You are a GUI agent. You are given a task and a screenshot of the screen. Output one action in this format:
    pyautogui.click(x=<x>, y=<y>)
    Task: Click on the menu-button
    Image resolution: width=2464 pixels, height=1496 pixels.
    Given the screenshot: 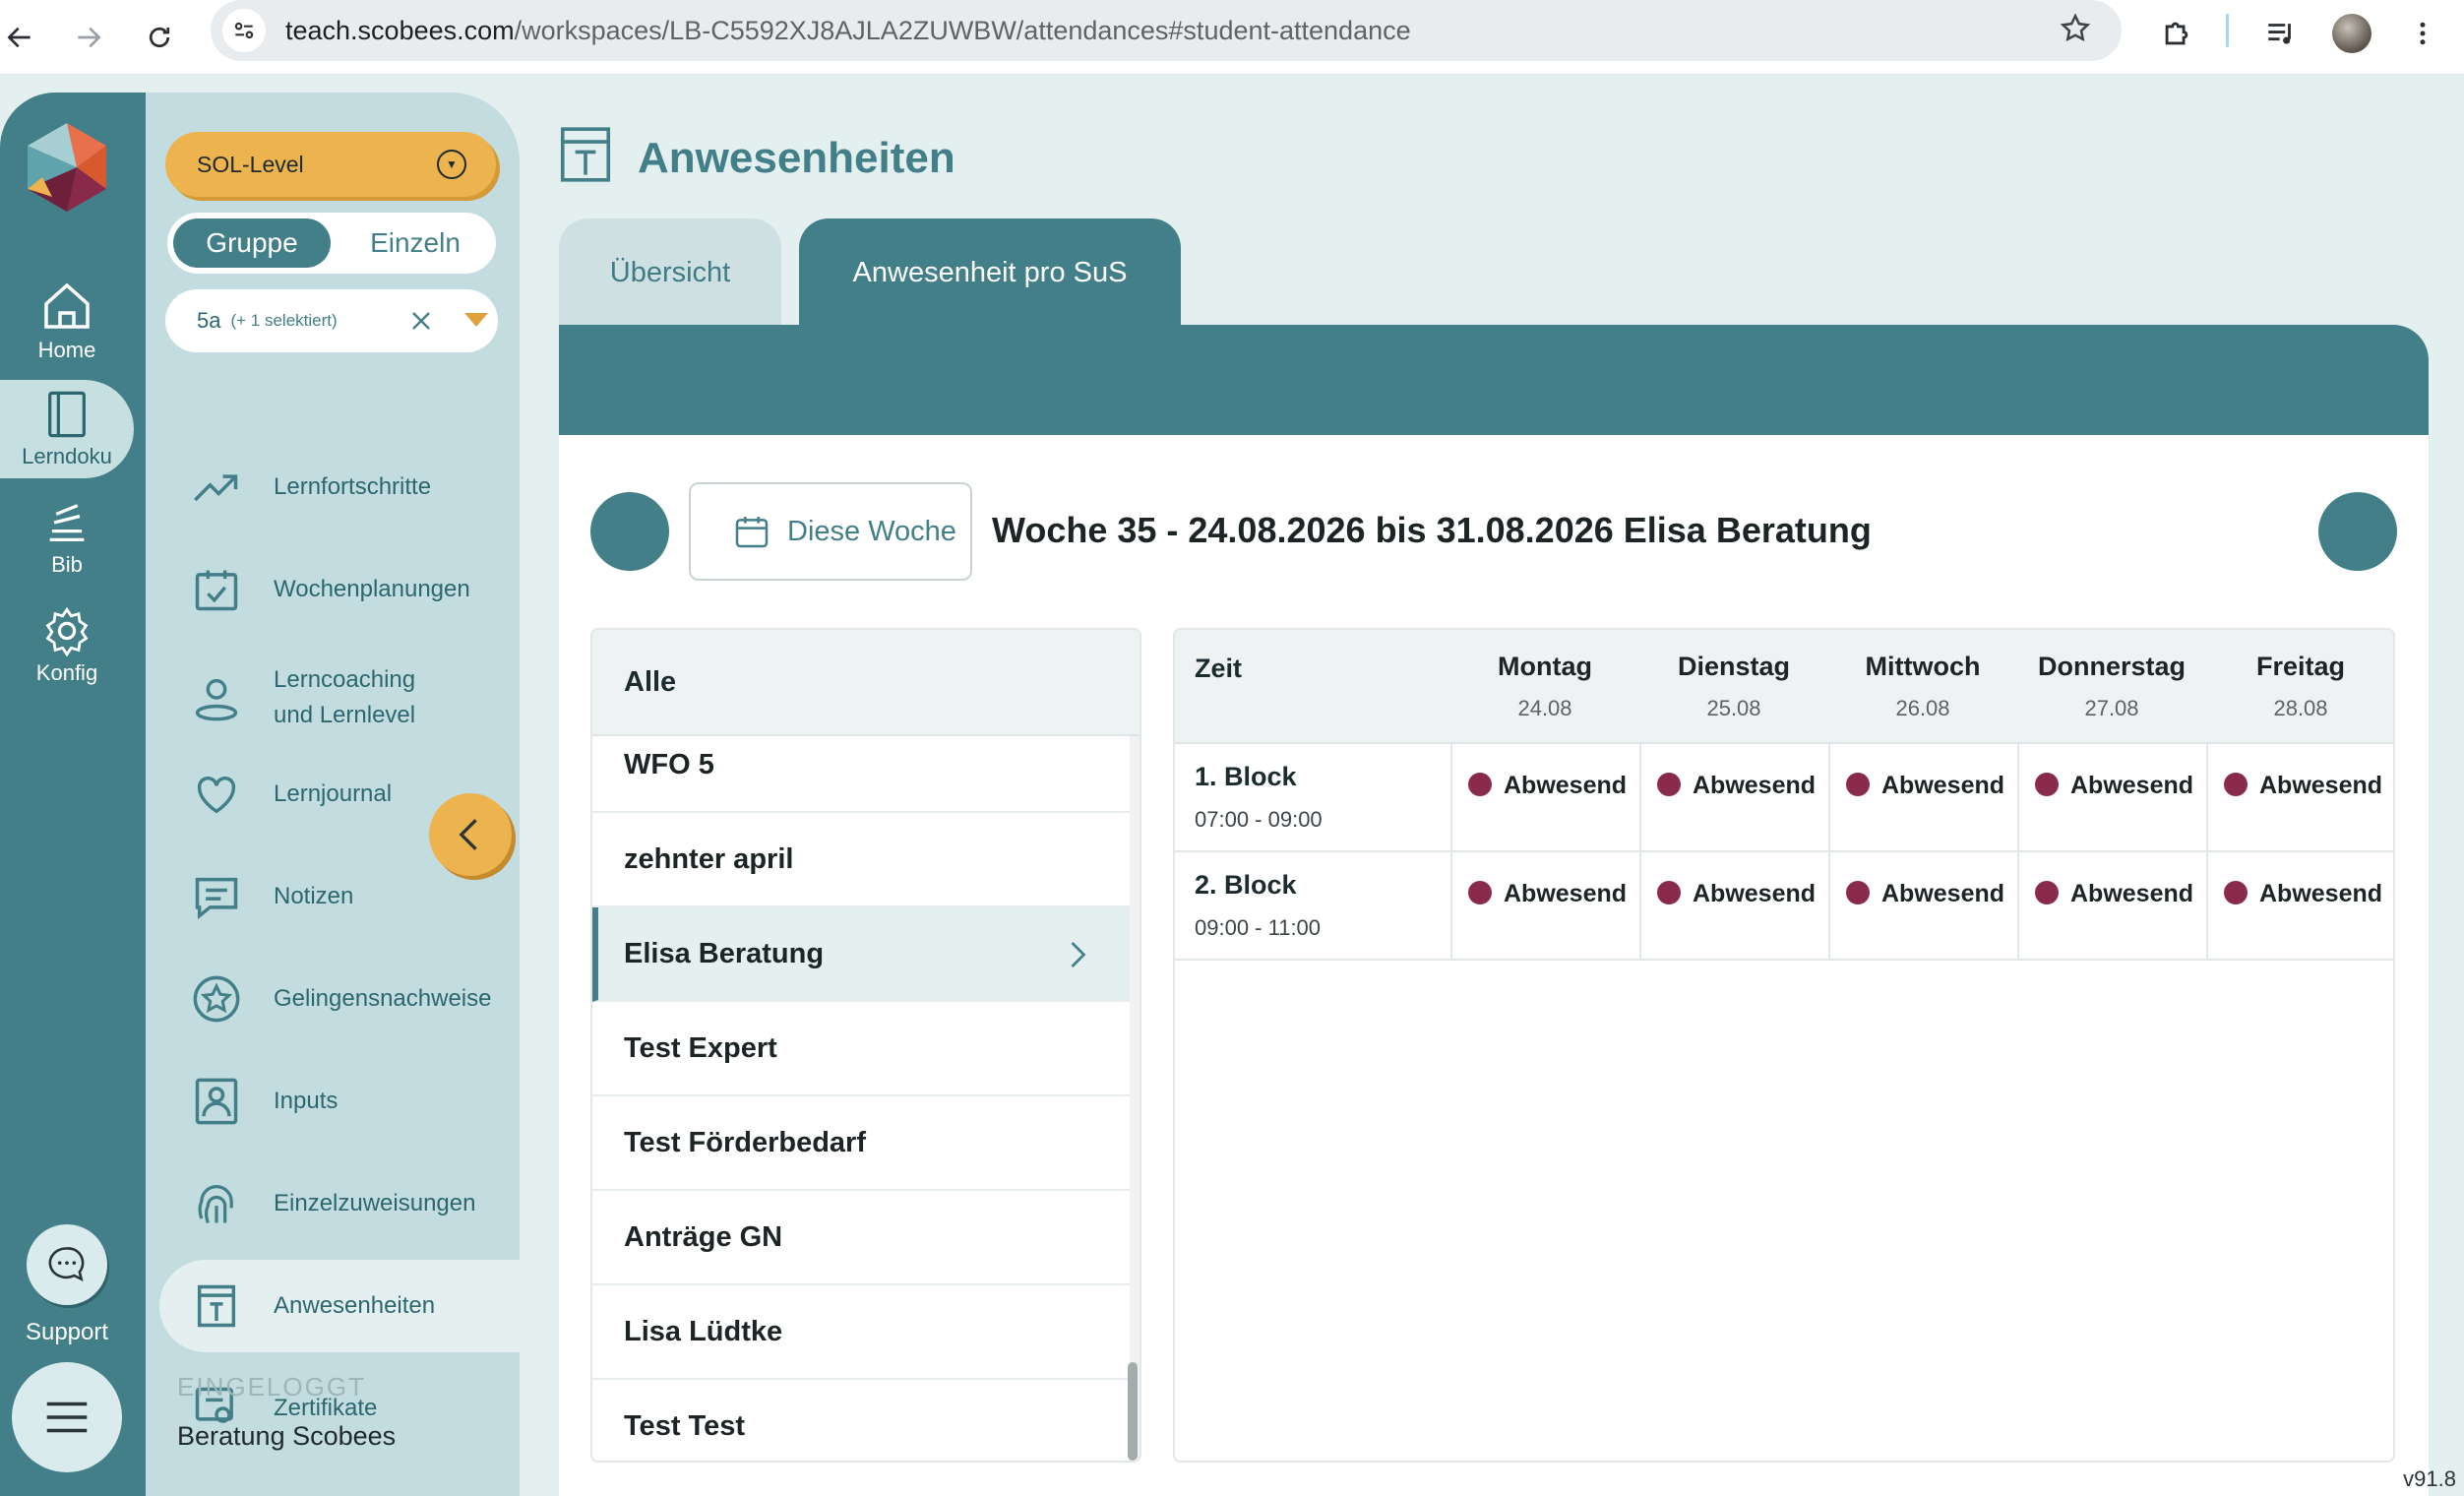 What is the action you would take?
    pyautogui.click(x=67, y=1417)
    